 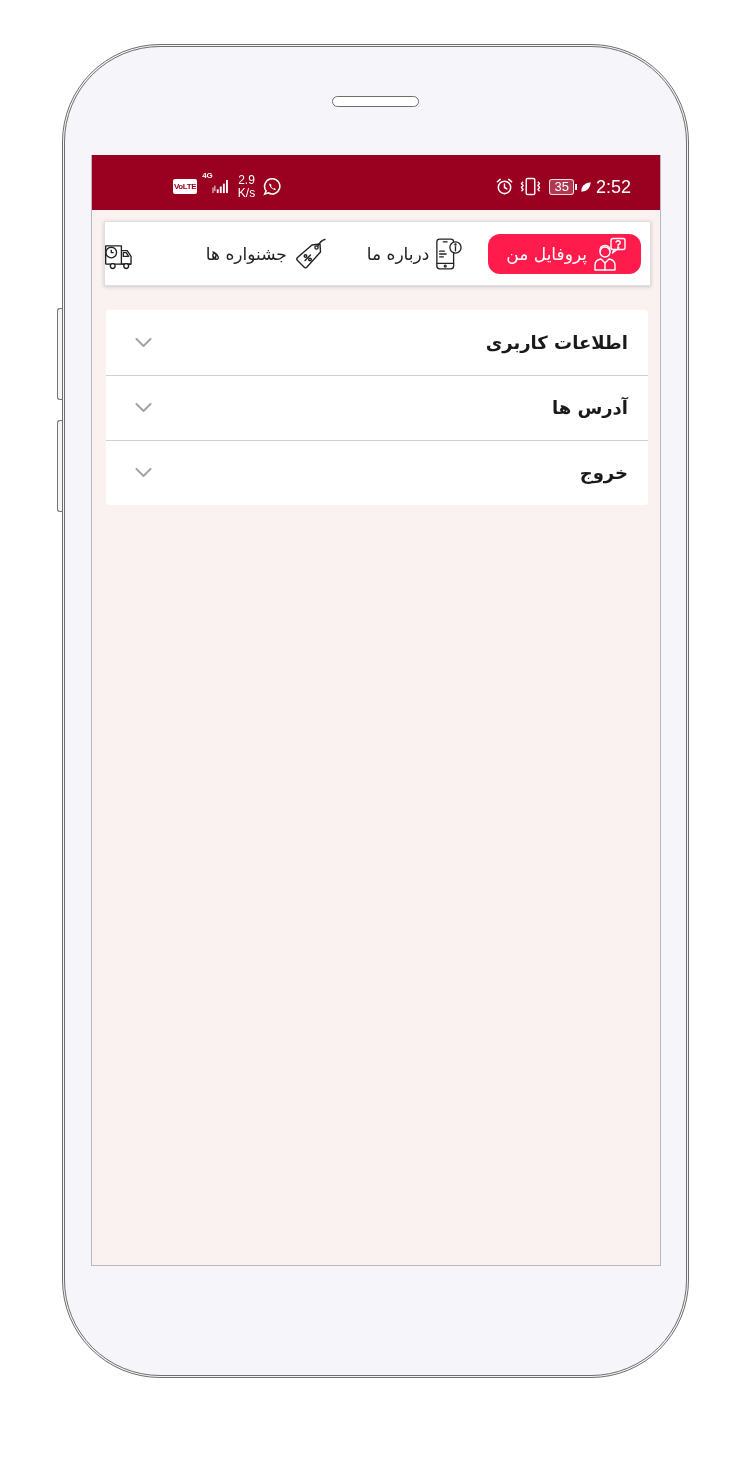 I want to click on speed-unit: K/s, so click(x=246, y=193).